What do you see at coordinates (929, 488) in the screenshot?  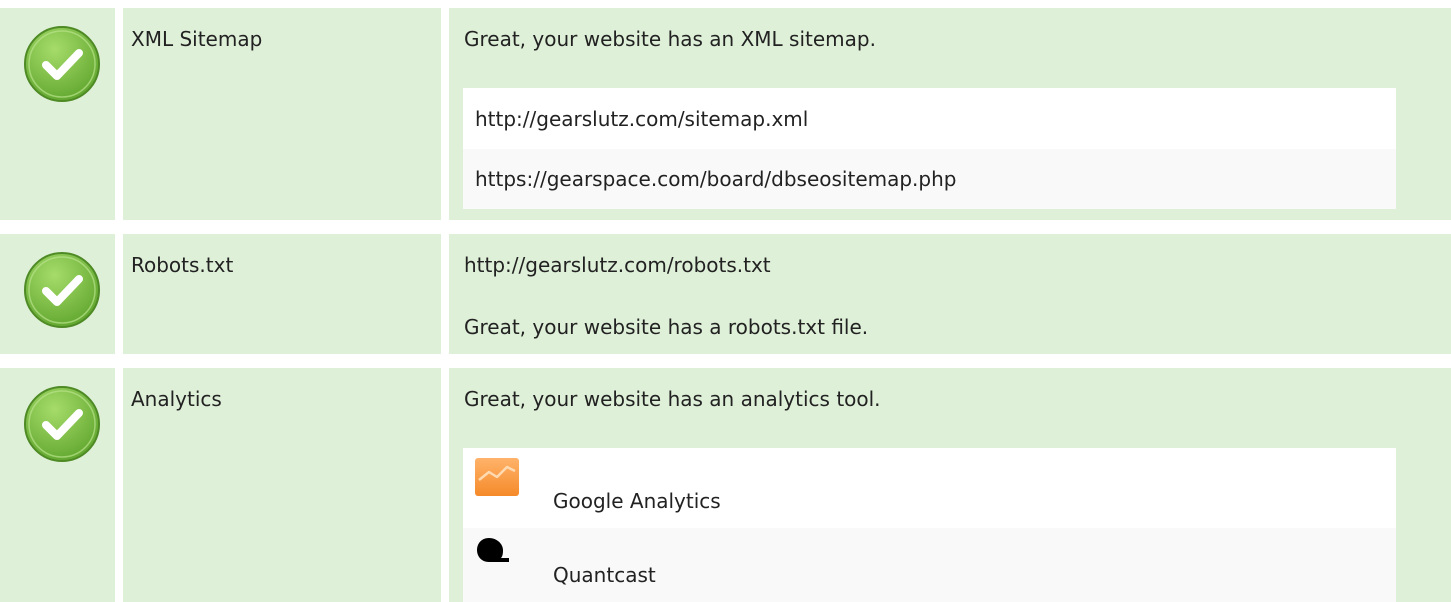 I see `list-item: Google Analytics` at bounding box center [929, 488].